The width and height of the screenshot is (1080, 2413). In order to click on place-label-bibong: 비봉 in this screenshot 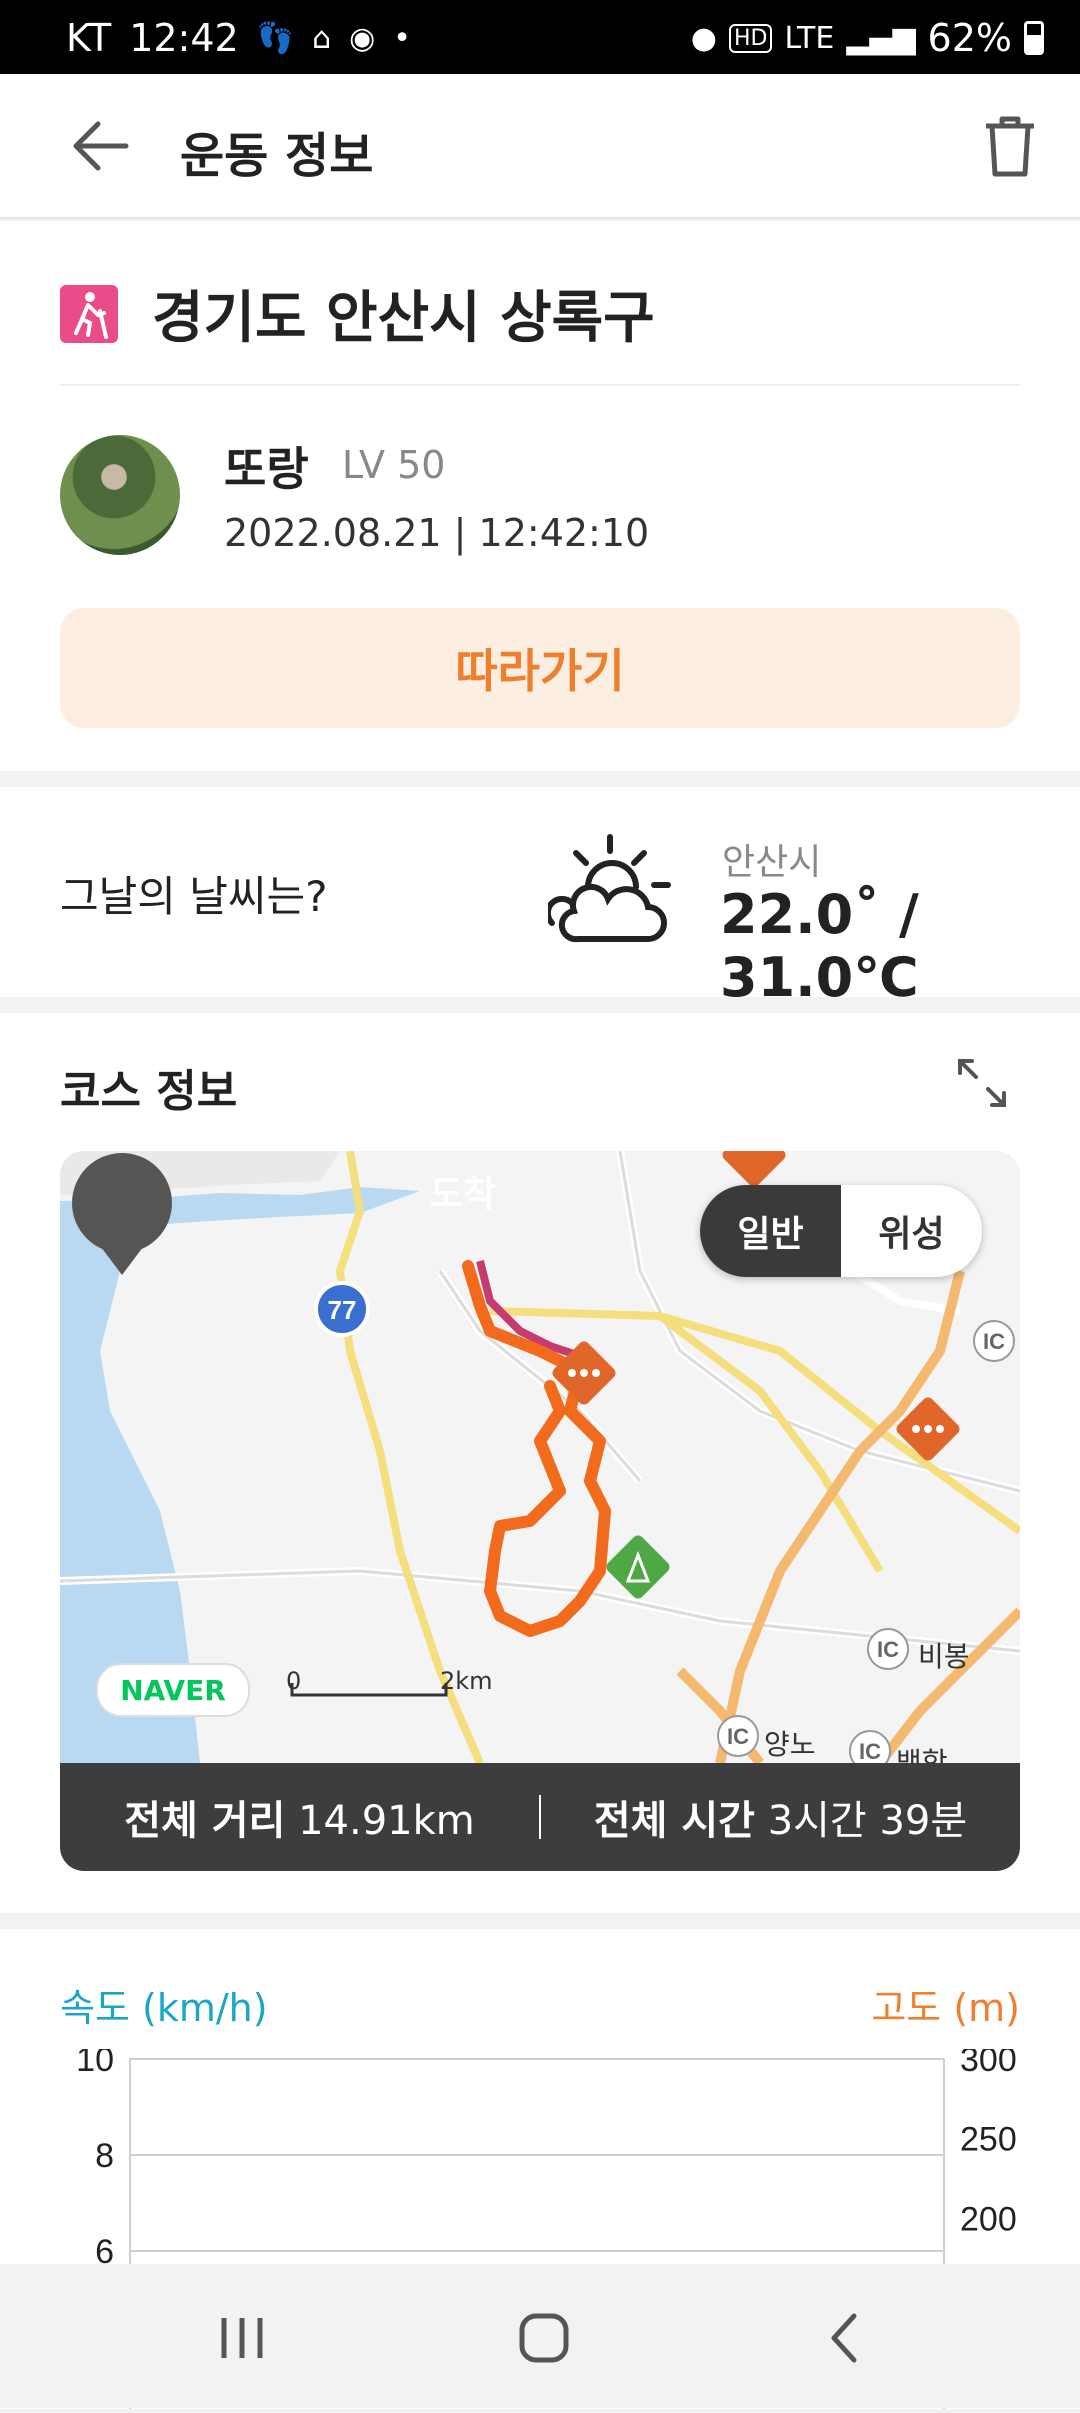, I will do `click(944, 1656)`.